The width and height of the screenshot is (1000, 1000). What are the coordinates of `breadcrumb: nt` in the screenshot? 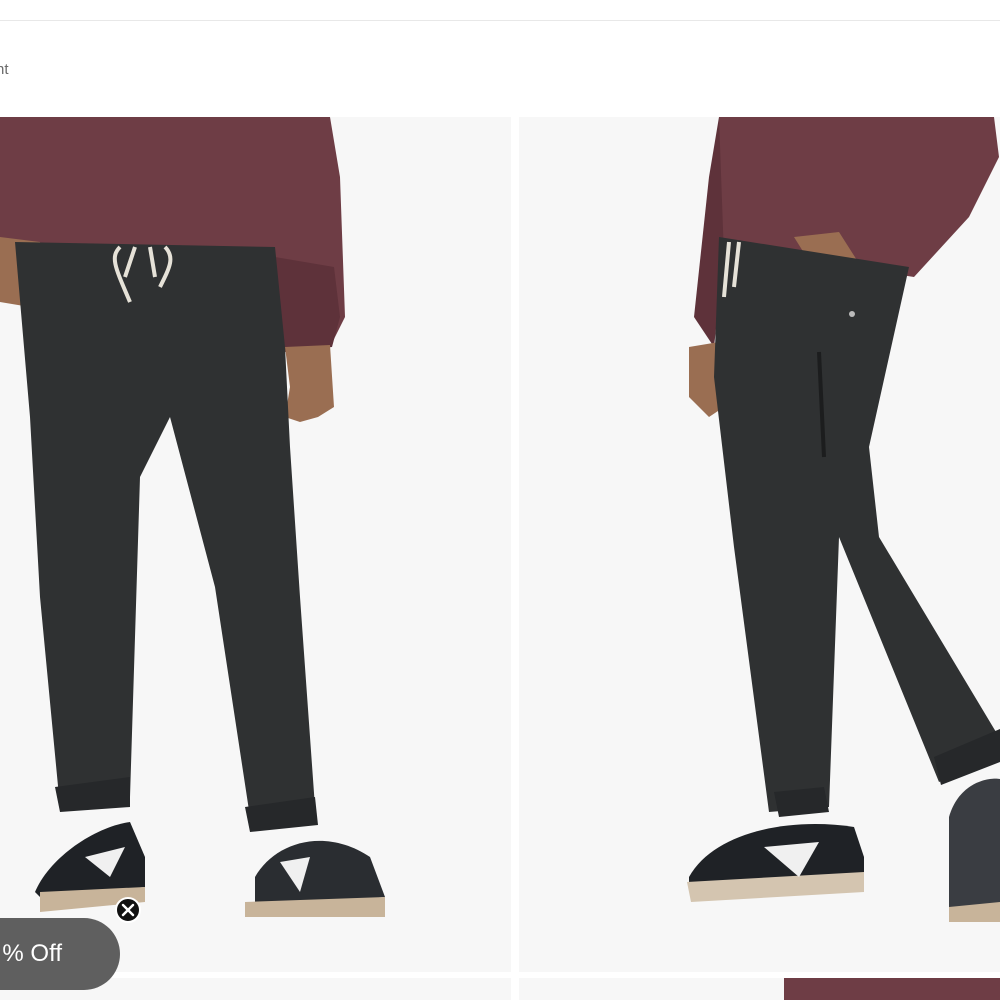 It's located at (4, 70).